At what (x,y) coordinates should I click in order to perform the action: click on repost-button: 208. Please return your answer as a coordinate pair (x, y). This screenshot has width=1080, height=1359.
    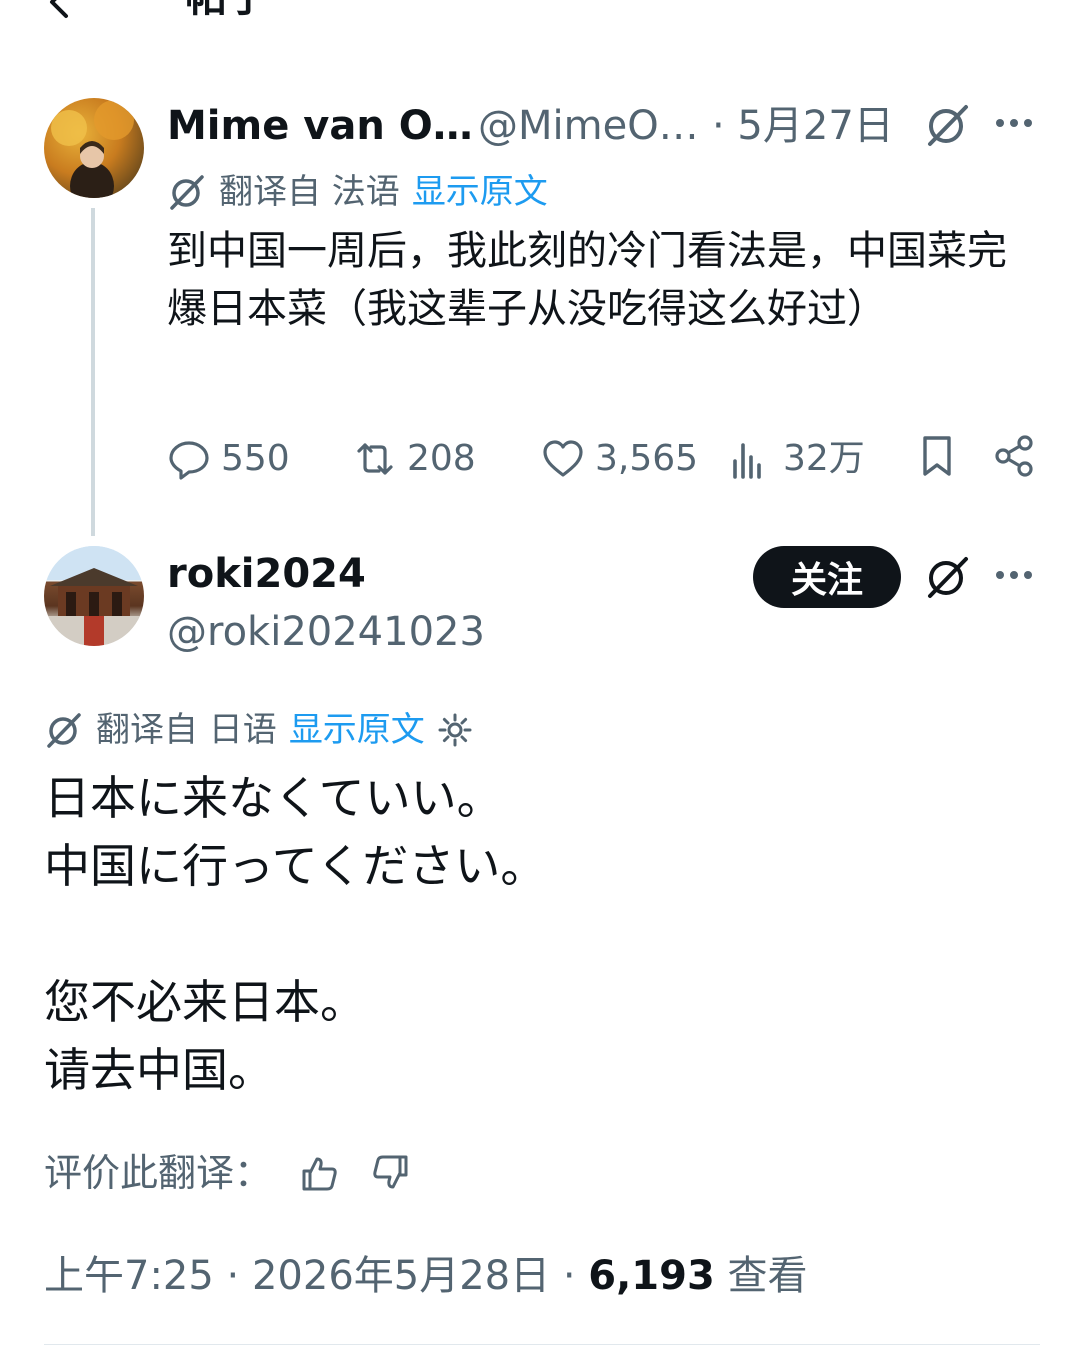
    Looking at the image, I should click on (414, 459).